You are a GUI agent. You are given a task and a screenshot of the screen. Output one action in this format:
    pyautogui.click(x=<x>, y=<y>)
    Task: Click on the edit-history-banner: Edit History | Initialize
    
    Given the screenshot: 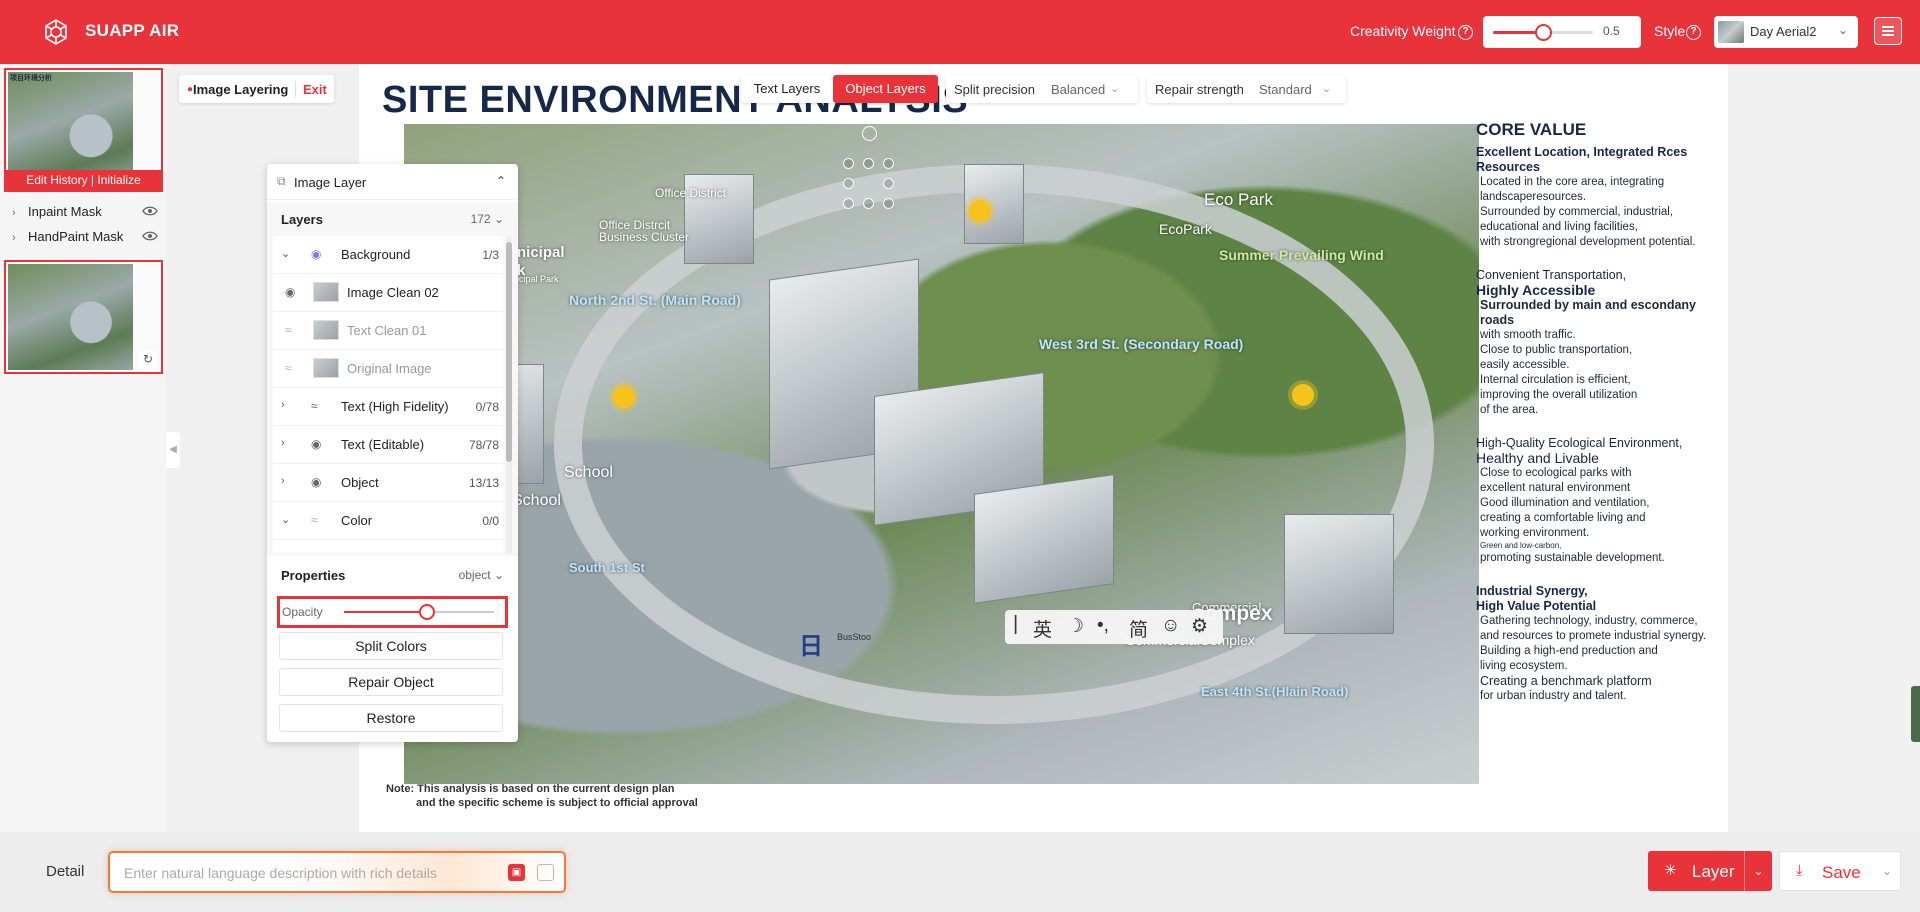 What is the action you would take?
    pyautogui.click(x=83, y=180)
    